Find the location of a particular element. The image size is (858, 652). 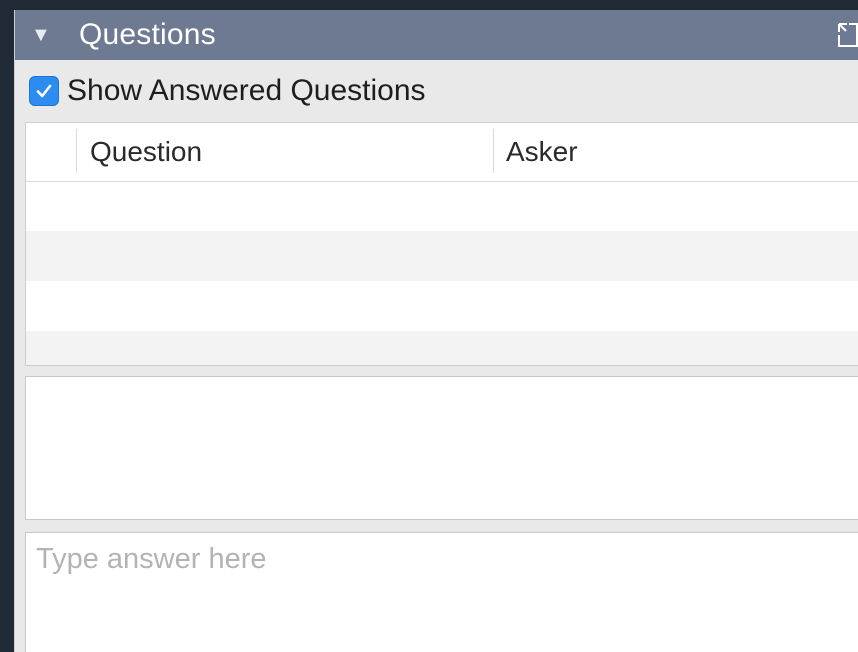

column-header-question: Question is located at coordinates (146, 152).